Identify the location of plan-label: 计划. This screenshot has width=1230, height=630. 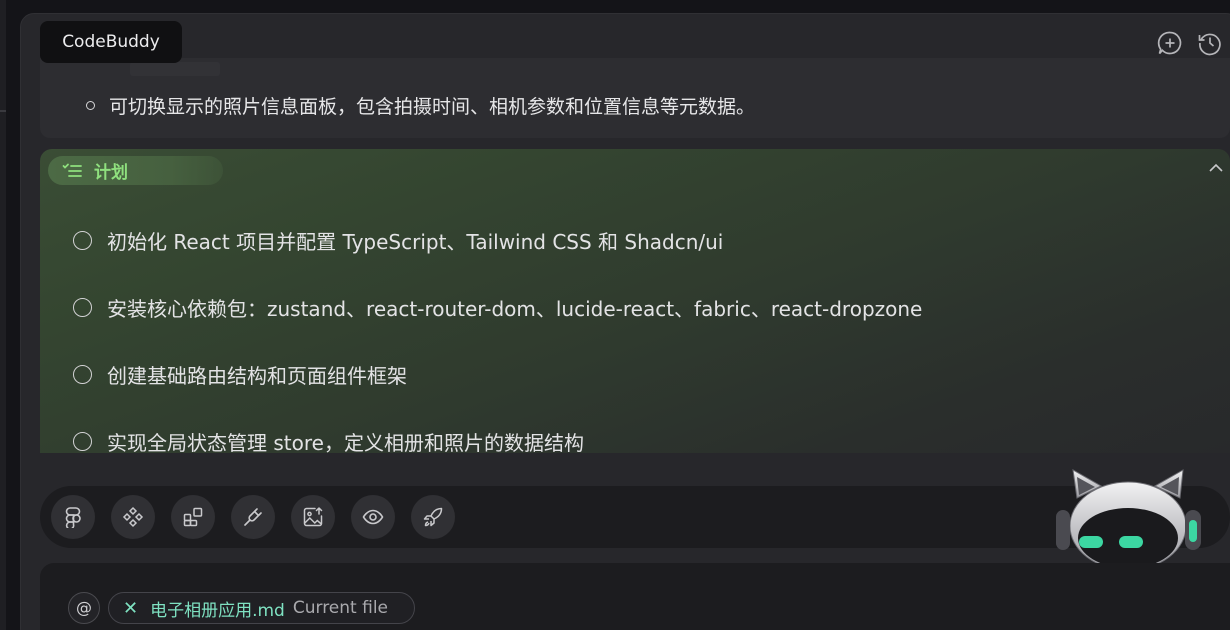
(111, 173).